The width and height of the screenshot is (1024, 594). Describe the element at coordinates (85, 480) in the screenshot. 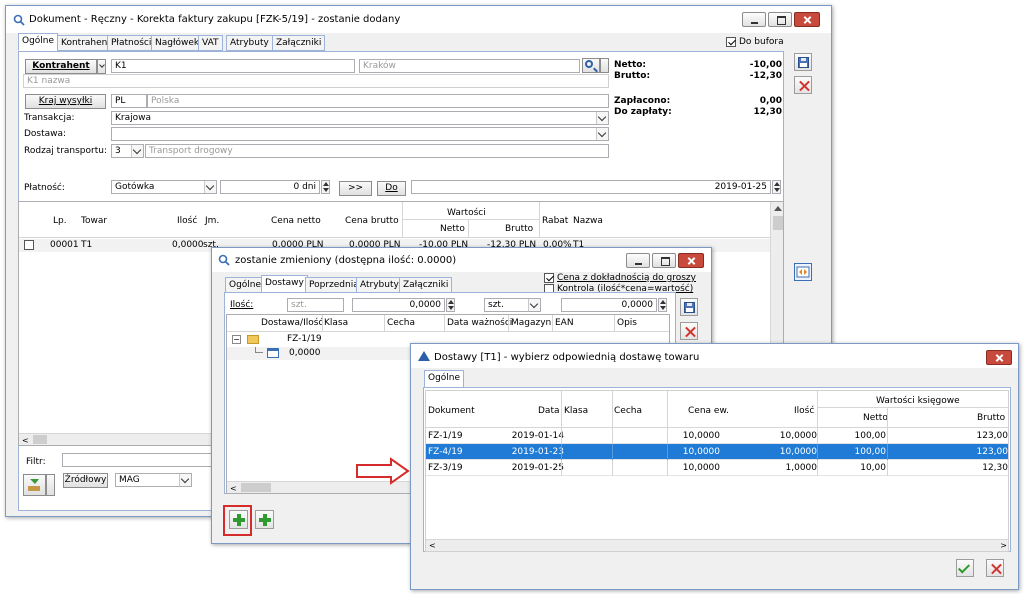

I see `zrodlowy-button: Źródłowy` at that location.